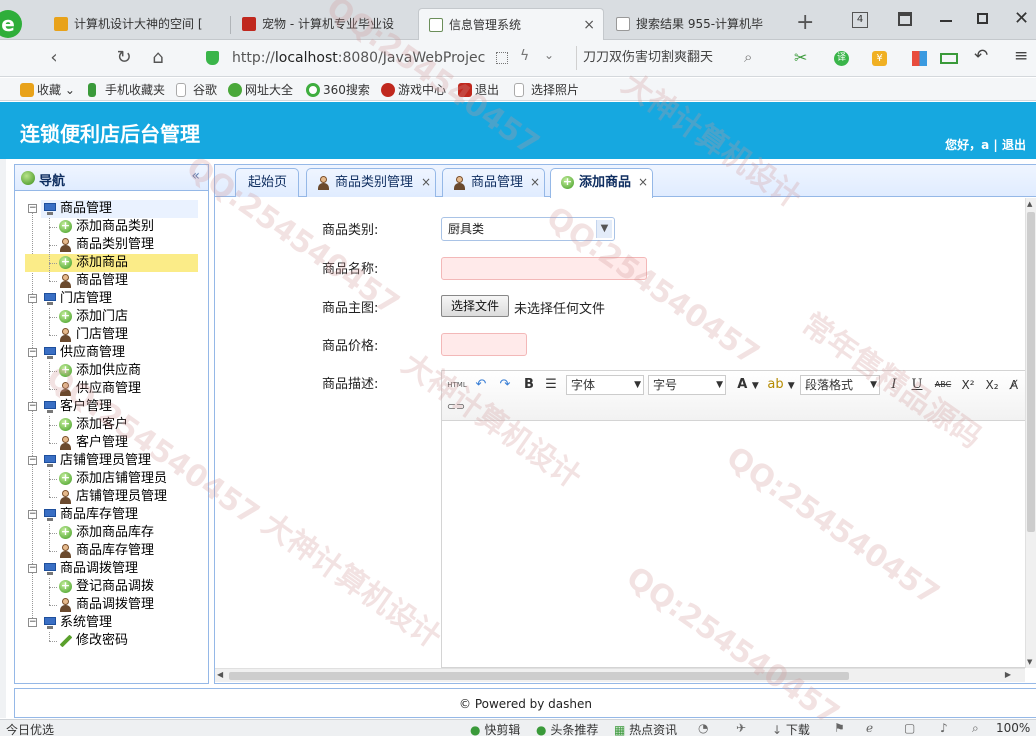 The width and height of the screenshot is (1036, 738). I want to click on product-name-input, so click(544, 268).